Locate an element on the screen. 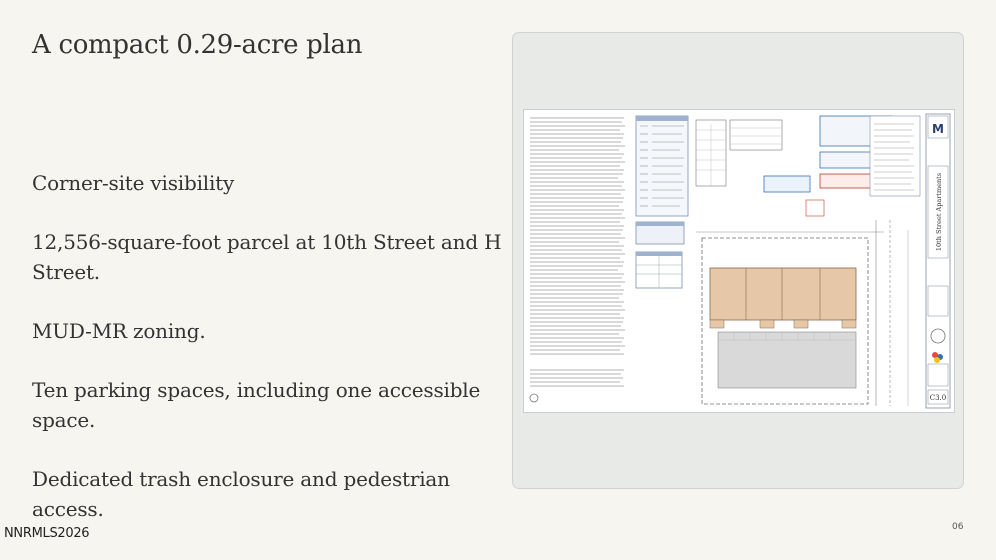  title-block: M 10th Street Apartments C3.0 is located at coordinates (938, 261).